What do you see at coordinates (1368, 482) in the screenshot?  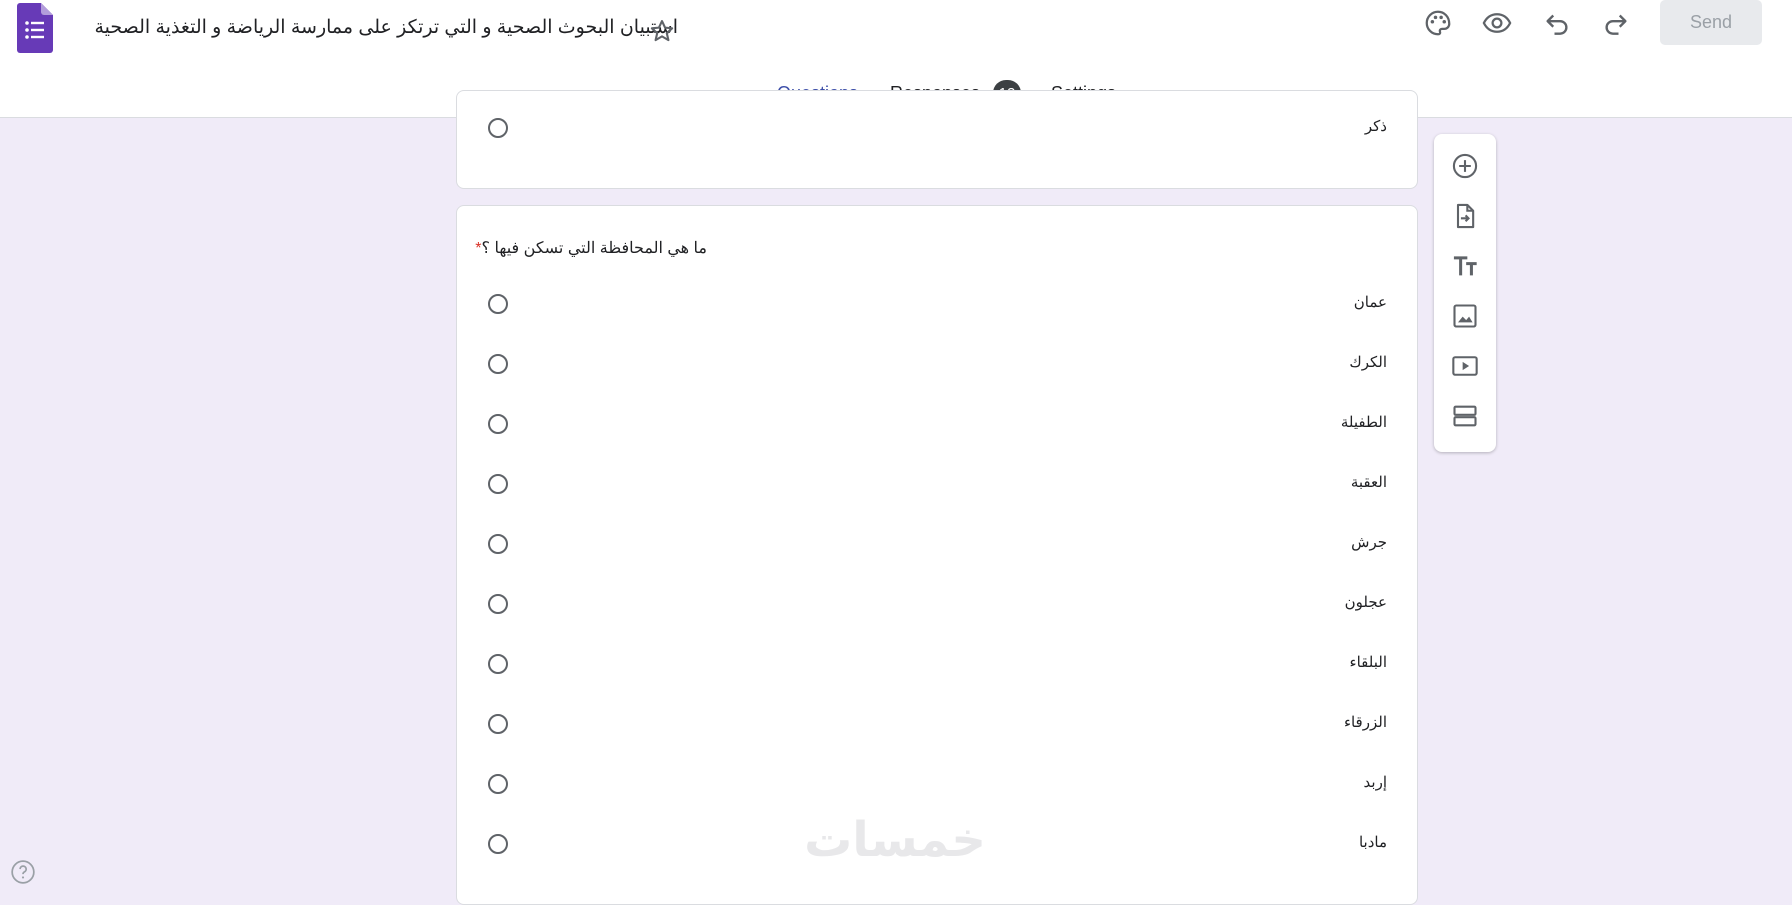 I see `option-label: العقبة` at bounding box center [1368, 482].